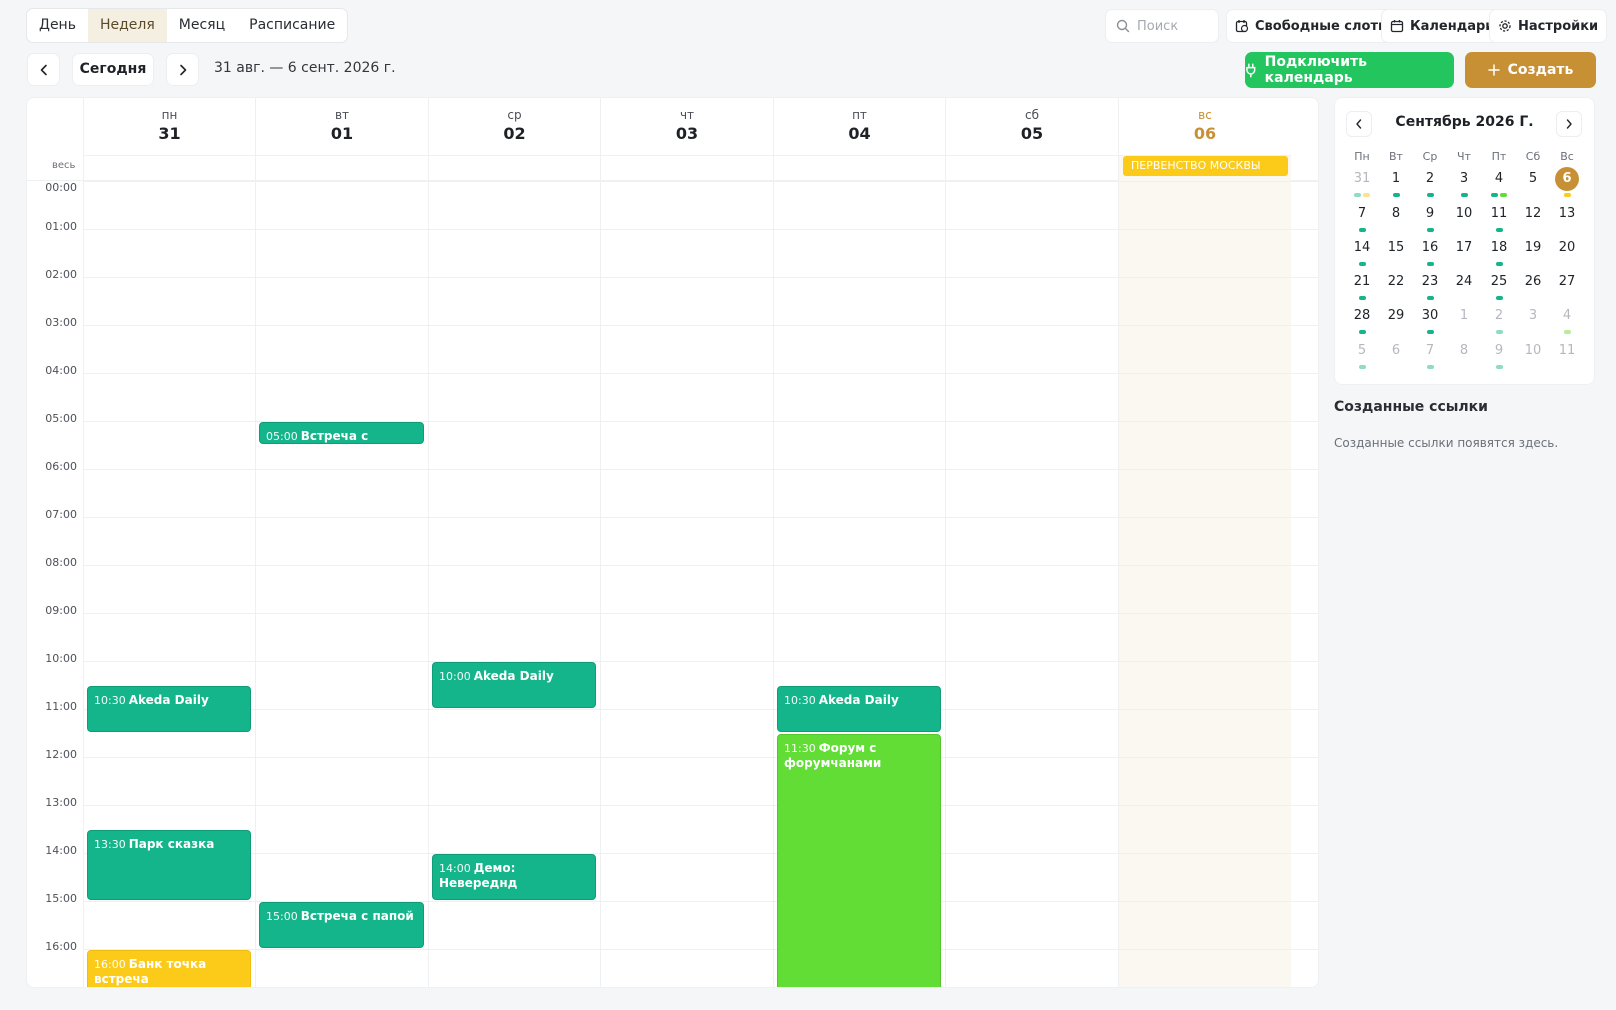 Image resolution: width=1616 pixels, height=1010 pixels. What do you see at coordinates (1558, 26) in the screenshot?
I see `settings-label: Настройки` at bounding box center [1558, 26].